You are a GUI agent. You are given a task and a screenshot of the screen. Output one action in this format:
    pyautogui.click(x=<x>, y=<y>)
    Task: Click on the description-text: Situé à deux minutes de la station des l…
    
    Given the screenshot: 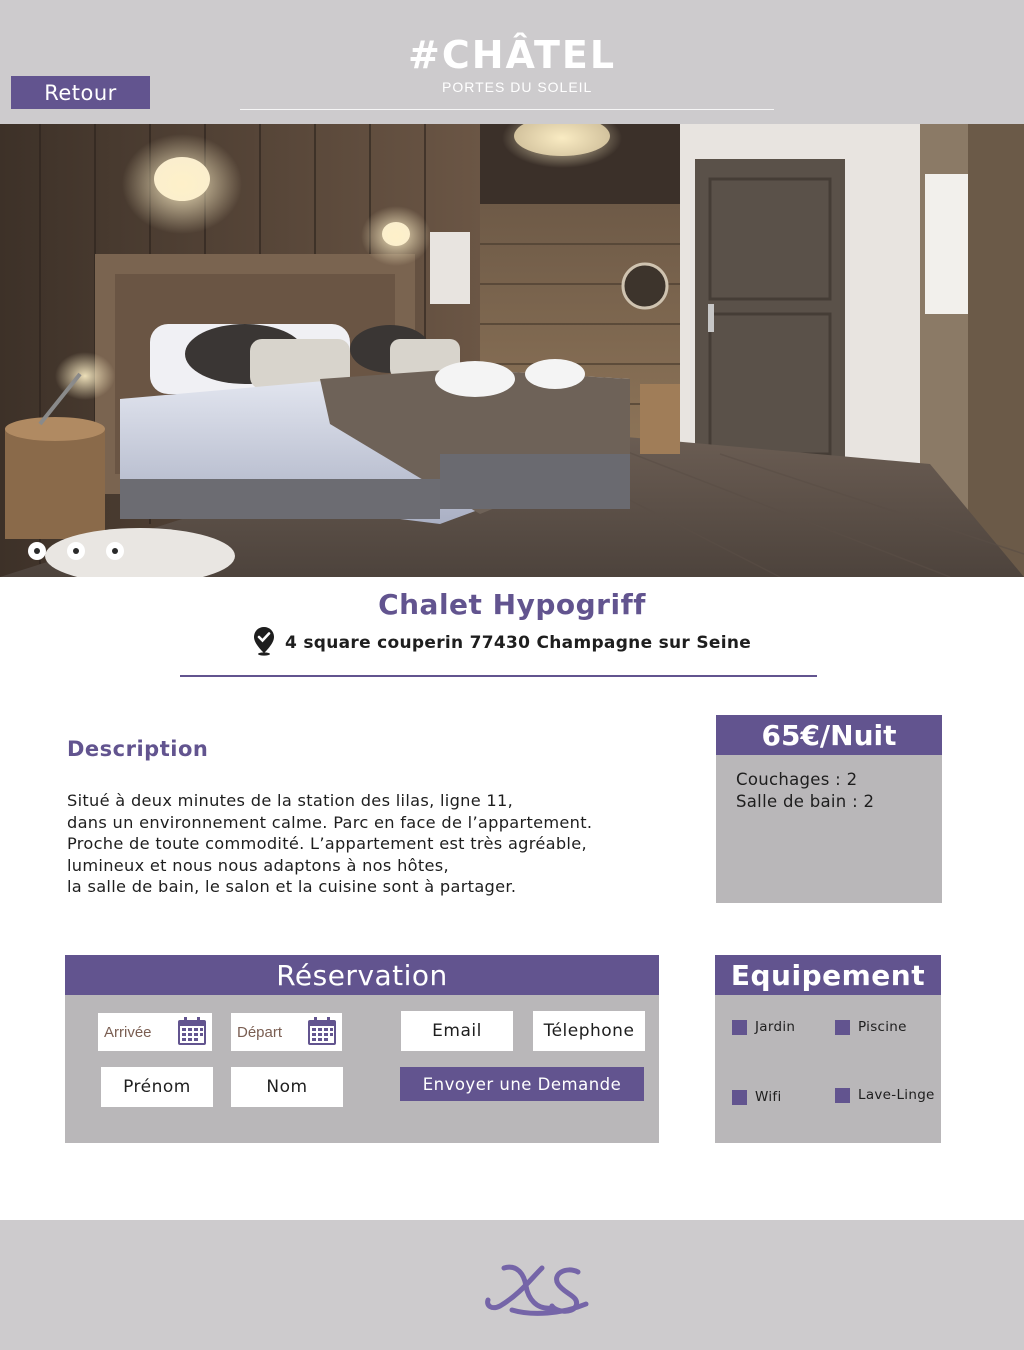 What is the action you would take?
    pyautogui.click(x=377, y=844)
    